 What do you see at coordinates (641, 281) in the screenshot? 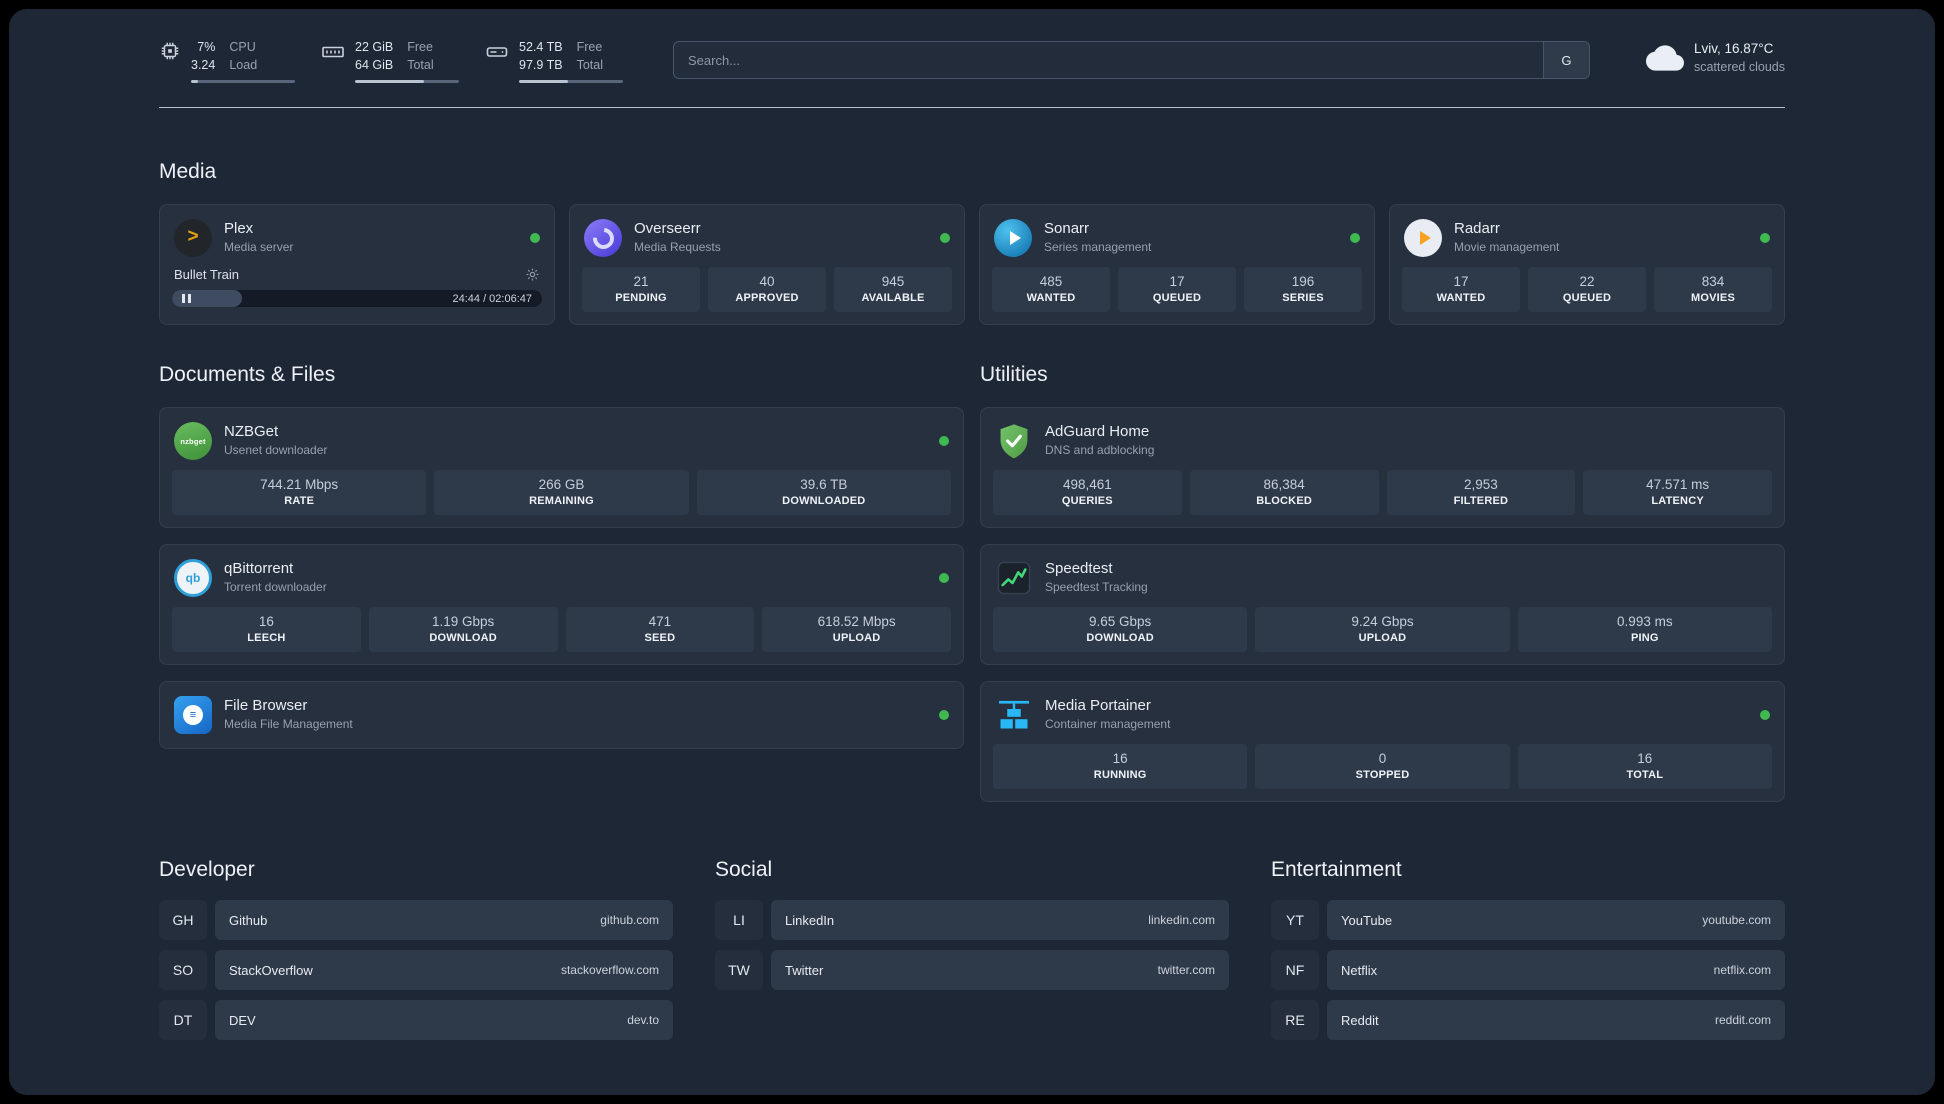
I see `stat-value: 21` at bounding box center [641, 281].